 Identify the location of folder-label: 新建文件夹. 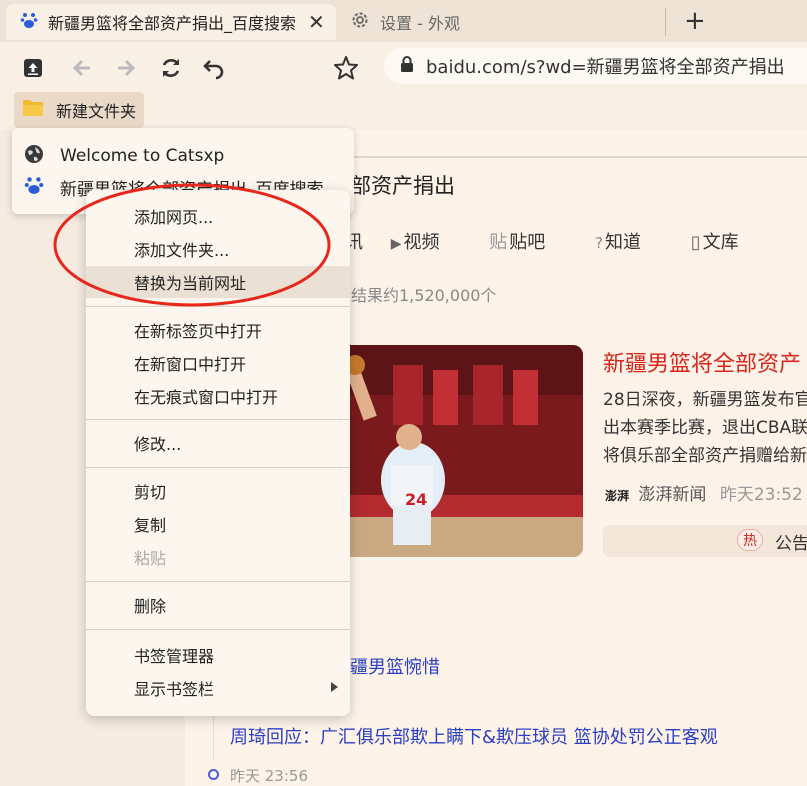
(96, 111).